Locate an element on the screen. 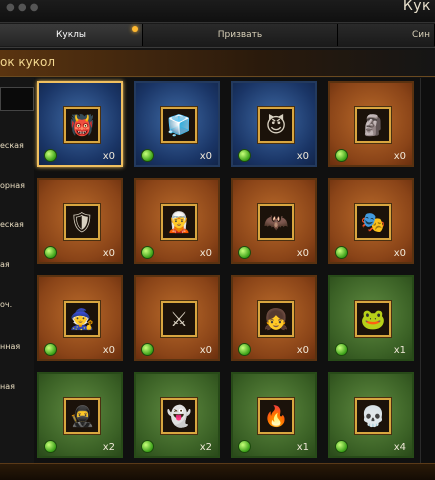 This screenshot has width=435, height=480. doll-card: 👹 x0 is located at coordinates (80, 124).